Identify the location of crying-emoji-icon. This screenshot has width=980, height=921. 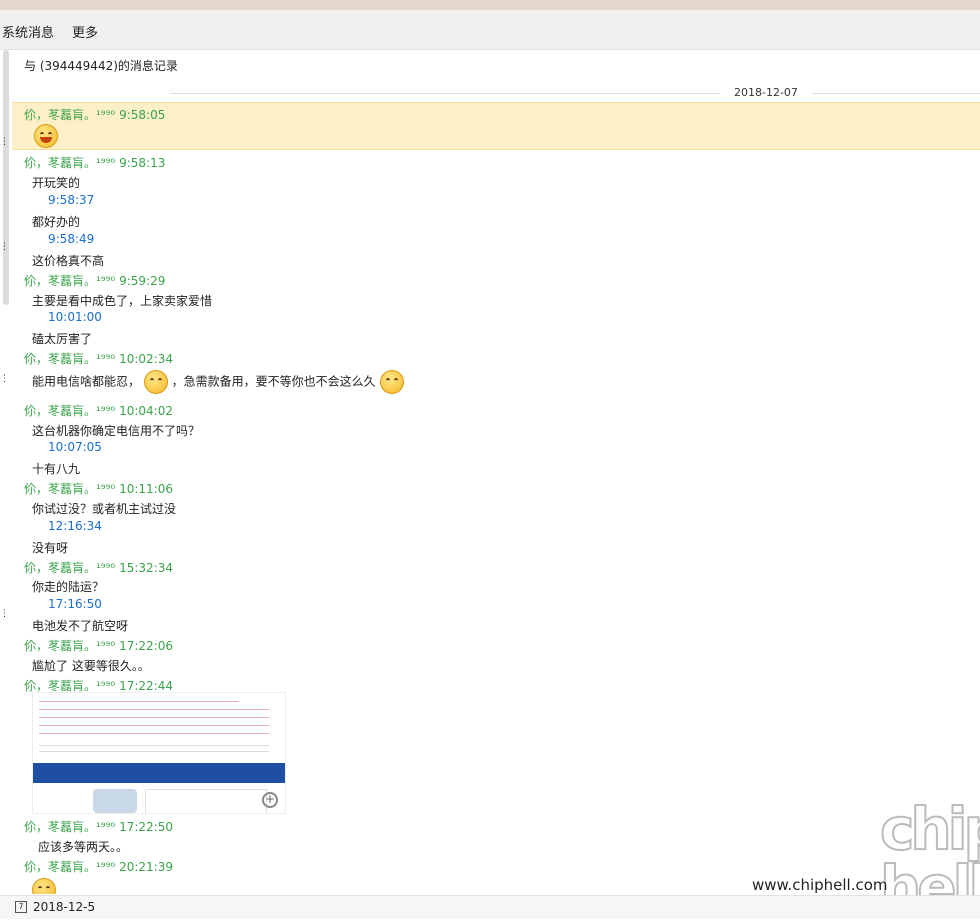
(391, 382).